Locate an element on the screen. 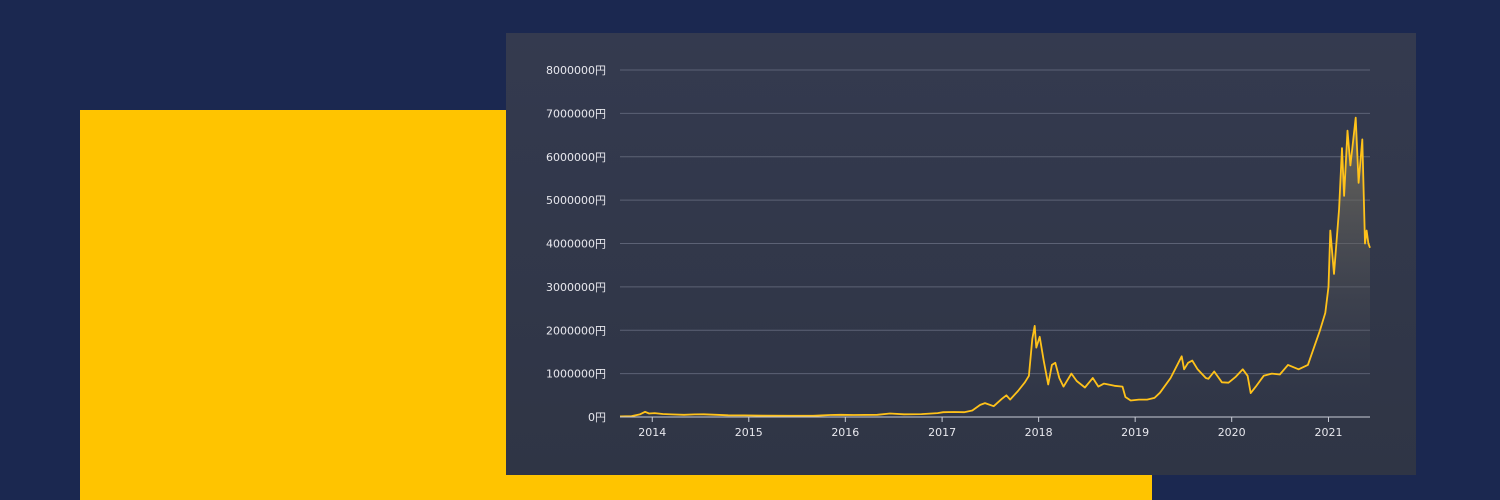 The image size is (1500, 500). y-tick-label: 4000000円 is located at coordinates (576, 244).